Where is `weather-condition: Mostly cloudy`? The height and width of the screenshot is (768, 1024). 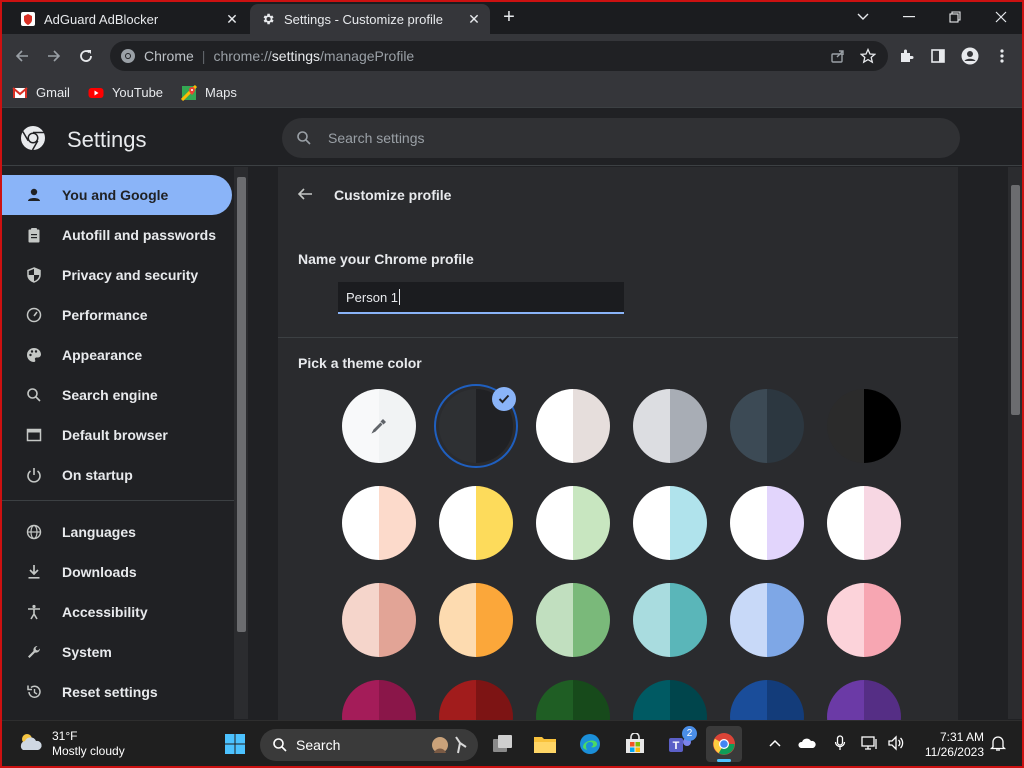
weather-condition: Mostly cloudy is located at coordinates (88, 751).